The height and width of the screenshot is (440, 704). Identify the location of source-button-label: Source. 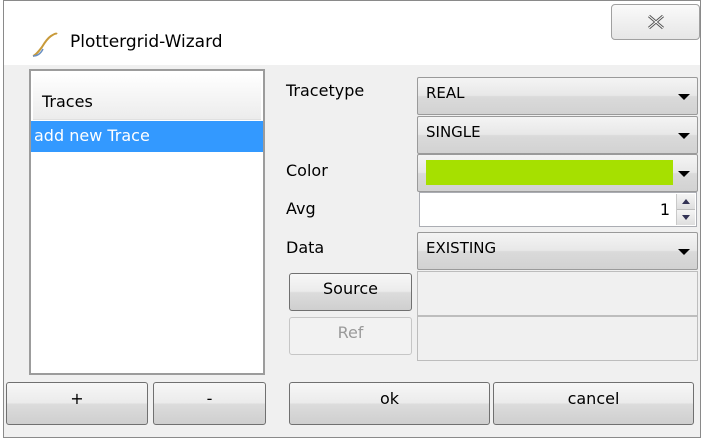
(350, 288).